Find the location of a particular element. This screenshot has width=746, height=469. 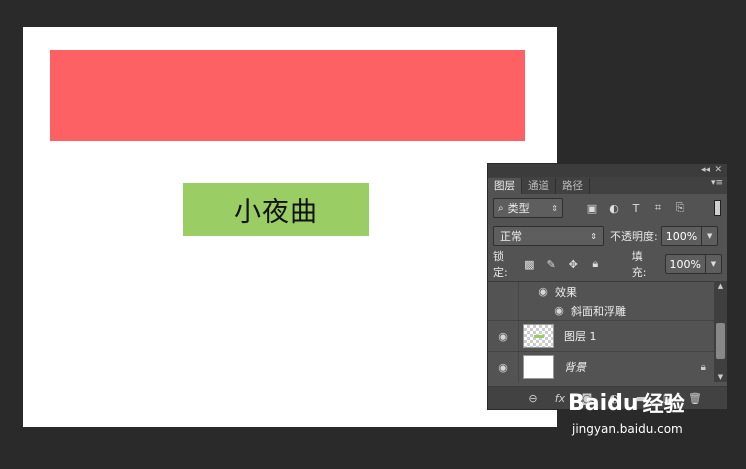

baidu-watermark: Baidu 经验 jingyan.baidu.com is located at coordinates (638, 412).